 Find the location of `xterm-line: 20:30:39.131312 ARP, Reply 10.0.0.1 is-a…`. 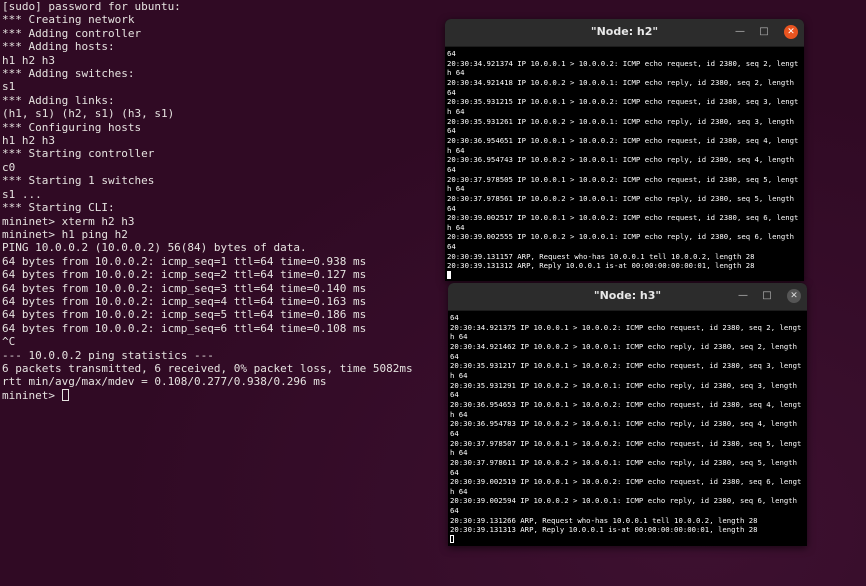

xterm-line: 20:30:39.131312 ARP, Reply 10.0.0.1 is-a… is located at coordinates (601, 266).